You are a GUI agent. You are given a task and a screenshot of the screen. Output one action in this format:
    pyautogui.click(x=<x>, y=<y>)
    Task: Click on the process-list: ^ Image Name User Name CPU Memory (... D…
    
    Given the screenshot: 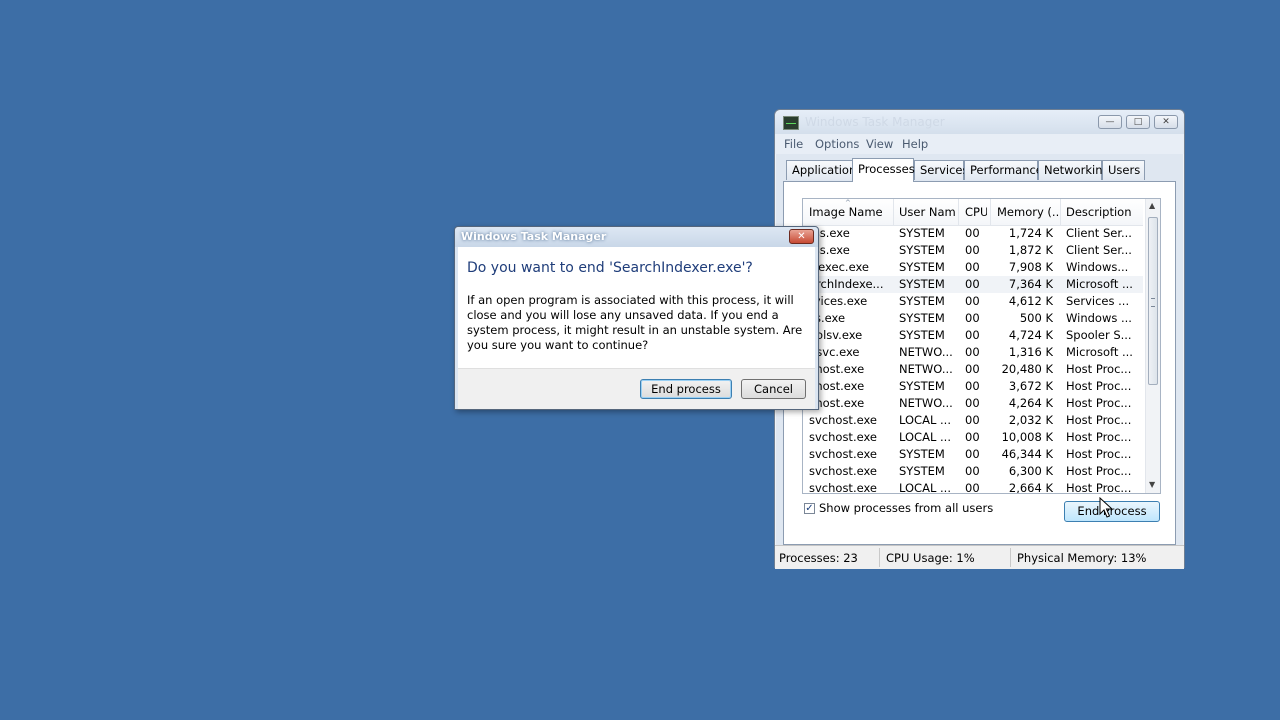 What is the action you would take?
    pyautogui.click(x=981, y=346)
    